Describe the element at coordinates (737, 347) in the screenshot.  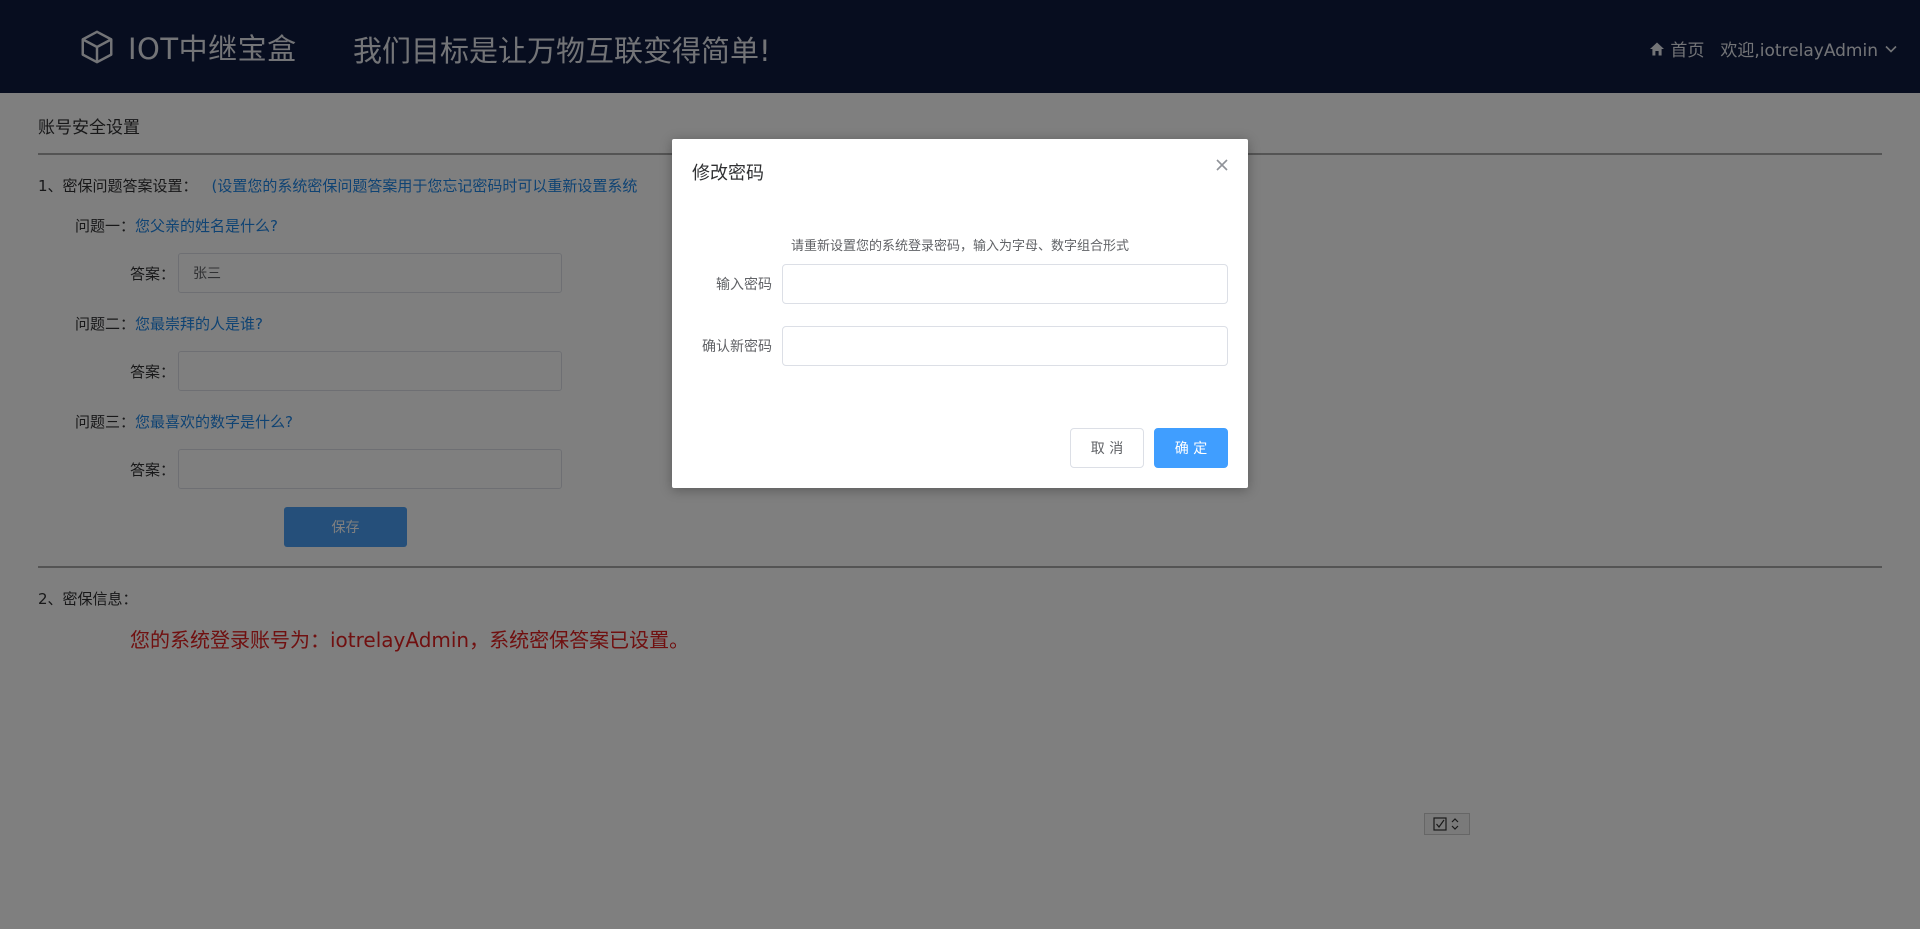
I see `confirm-password-label: 确认新密码` at that location.